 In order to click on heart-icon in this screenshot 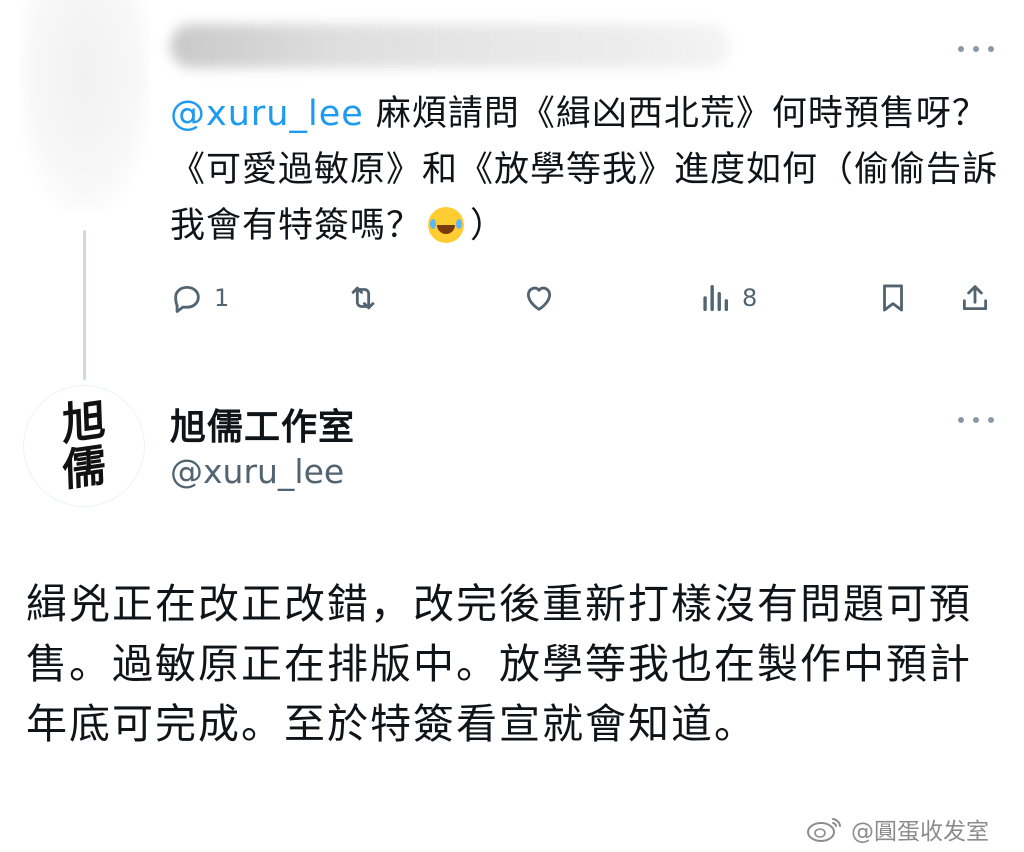, I will do `click(539, 298)`.